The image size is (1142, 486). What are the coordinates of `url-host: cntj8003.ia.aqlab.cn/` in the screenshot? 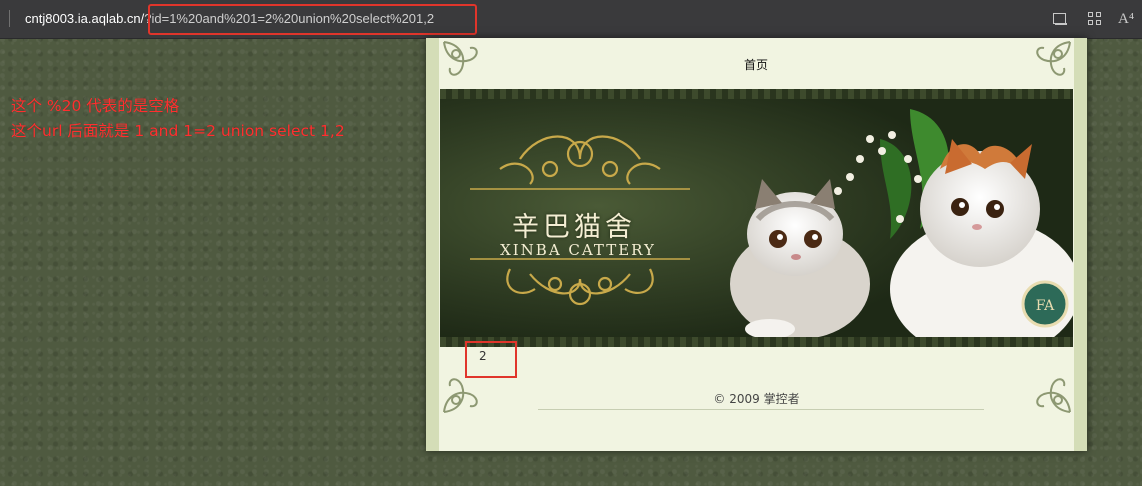 It's located at (85, 18).